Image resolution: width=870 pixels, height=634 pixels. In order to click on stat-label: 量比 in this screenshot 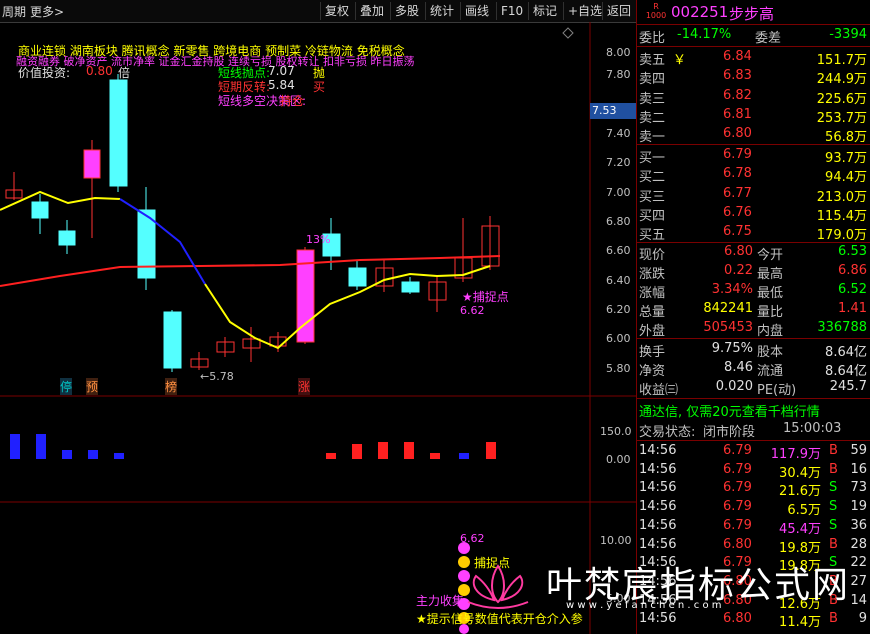, I will do `click(770, 312)`.